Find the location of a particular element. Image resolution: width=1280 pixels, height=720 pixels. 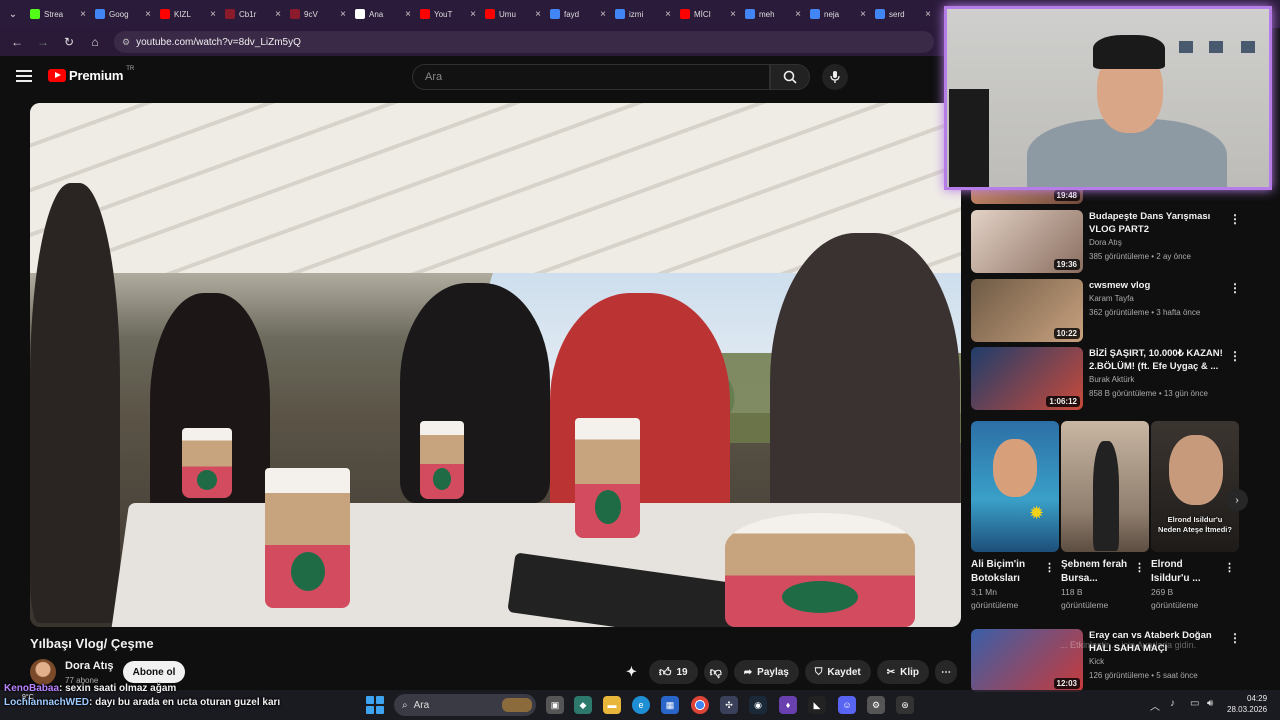

browser-tab: fayd × is located at coordinates (578, 14).